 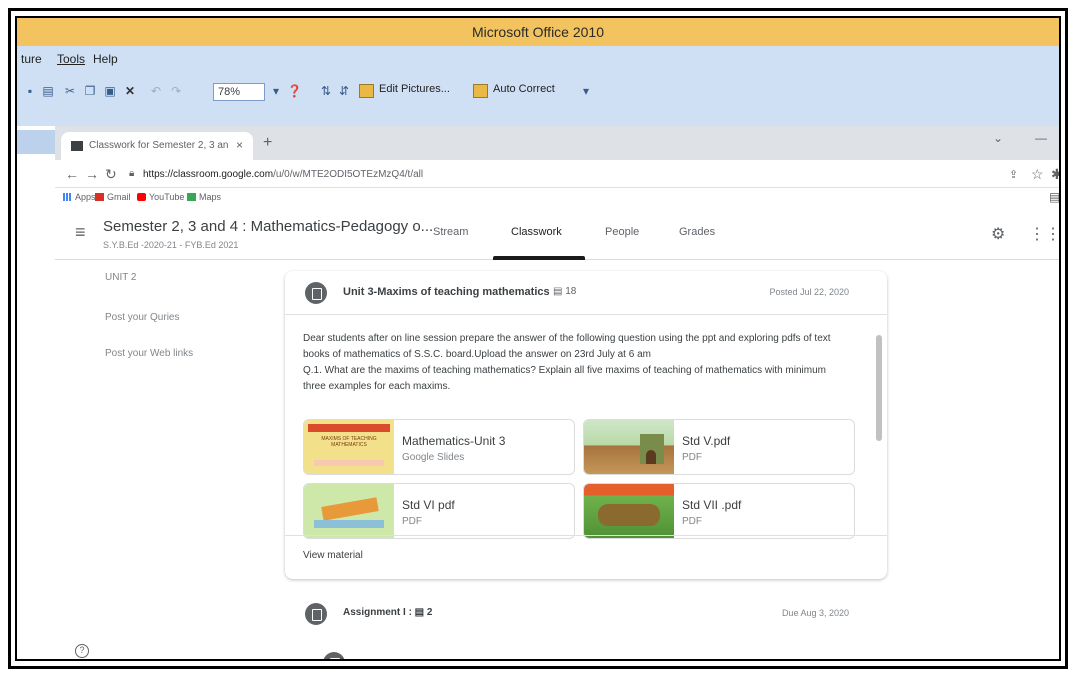 What do you see at coordinates (450, 232) in the screenshot?
I see `tab-stream: Stream` at bounding box center [450, 232].